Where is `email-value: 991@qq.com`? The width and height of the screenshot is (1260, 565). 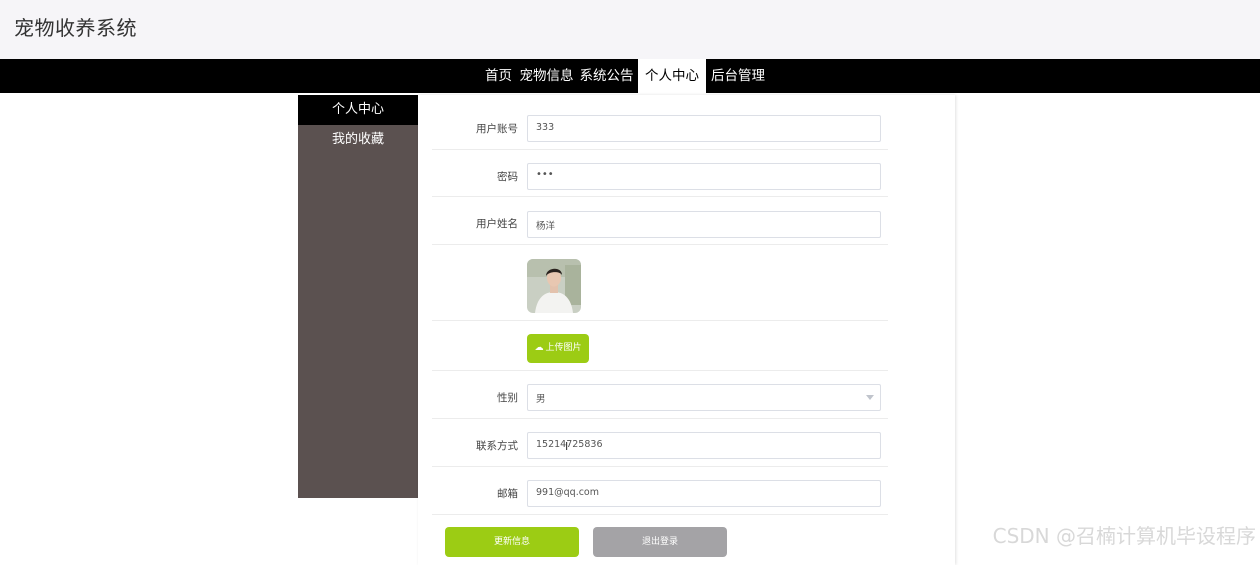 email-value: 991@qq.com is located at coordinates (568, 492).